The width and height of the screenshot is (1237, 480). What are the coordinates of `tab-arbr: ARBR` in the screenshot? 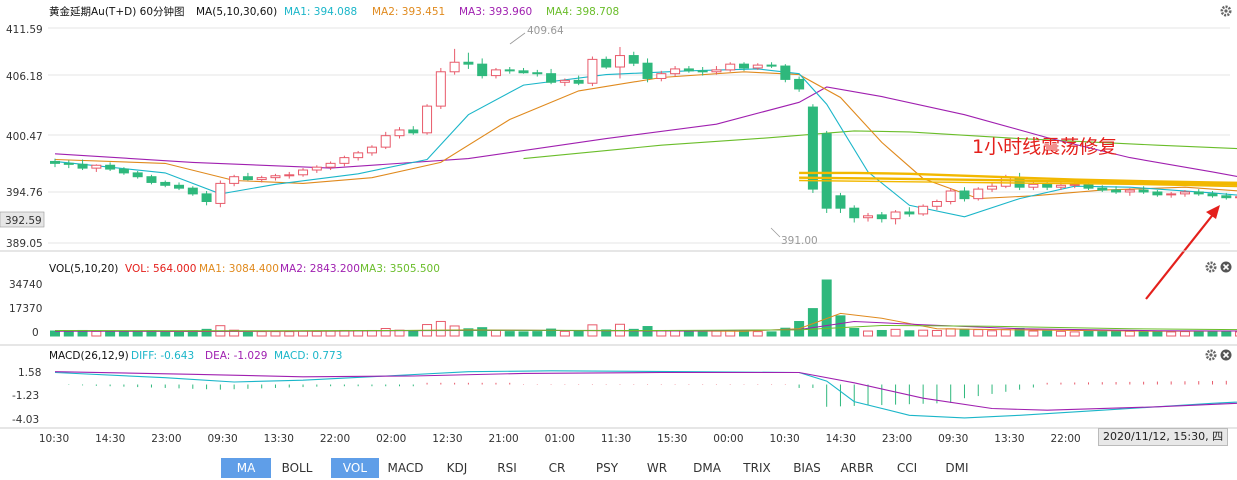 It's located at (857, 468).